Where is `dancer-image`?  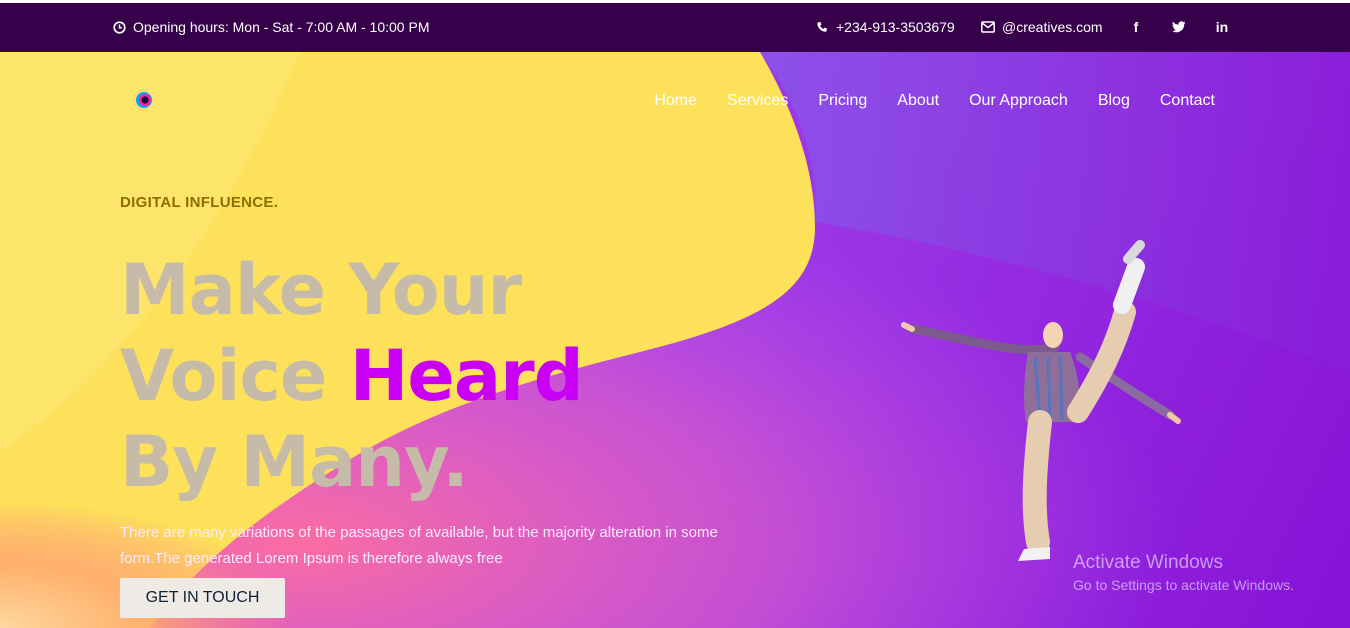 dancer-image is located at coordinates (1041, 400).